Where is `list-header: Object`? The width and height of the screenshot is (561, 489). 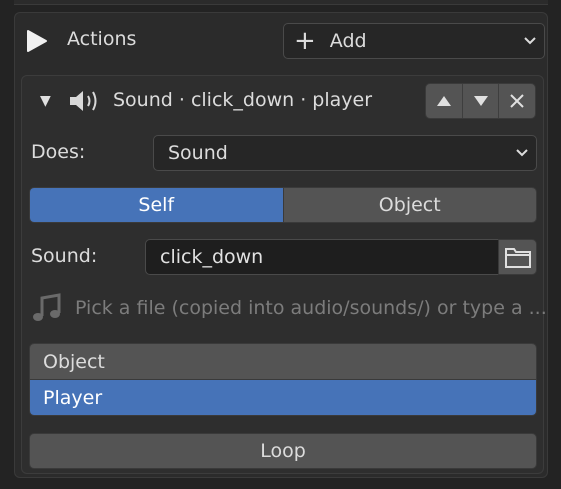
list-header: Object is located at coordinates (283, 362).